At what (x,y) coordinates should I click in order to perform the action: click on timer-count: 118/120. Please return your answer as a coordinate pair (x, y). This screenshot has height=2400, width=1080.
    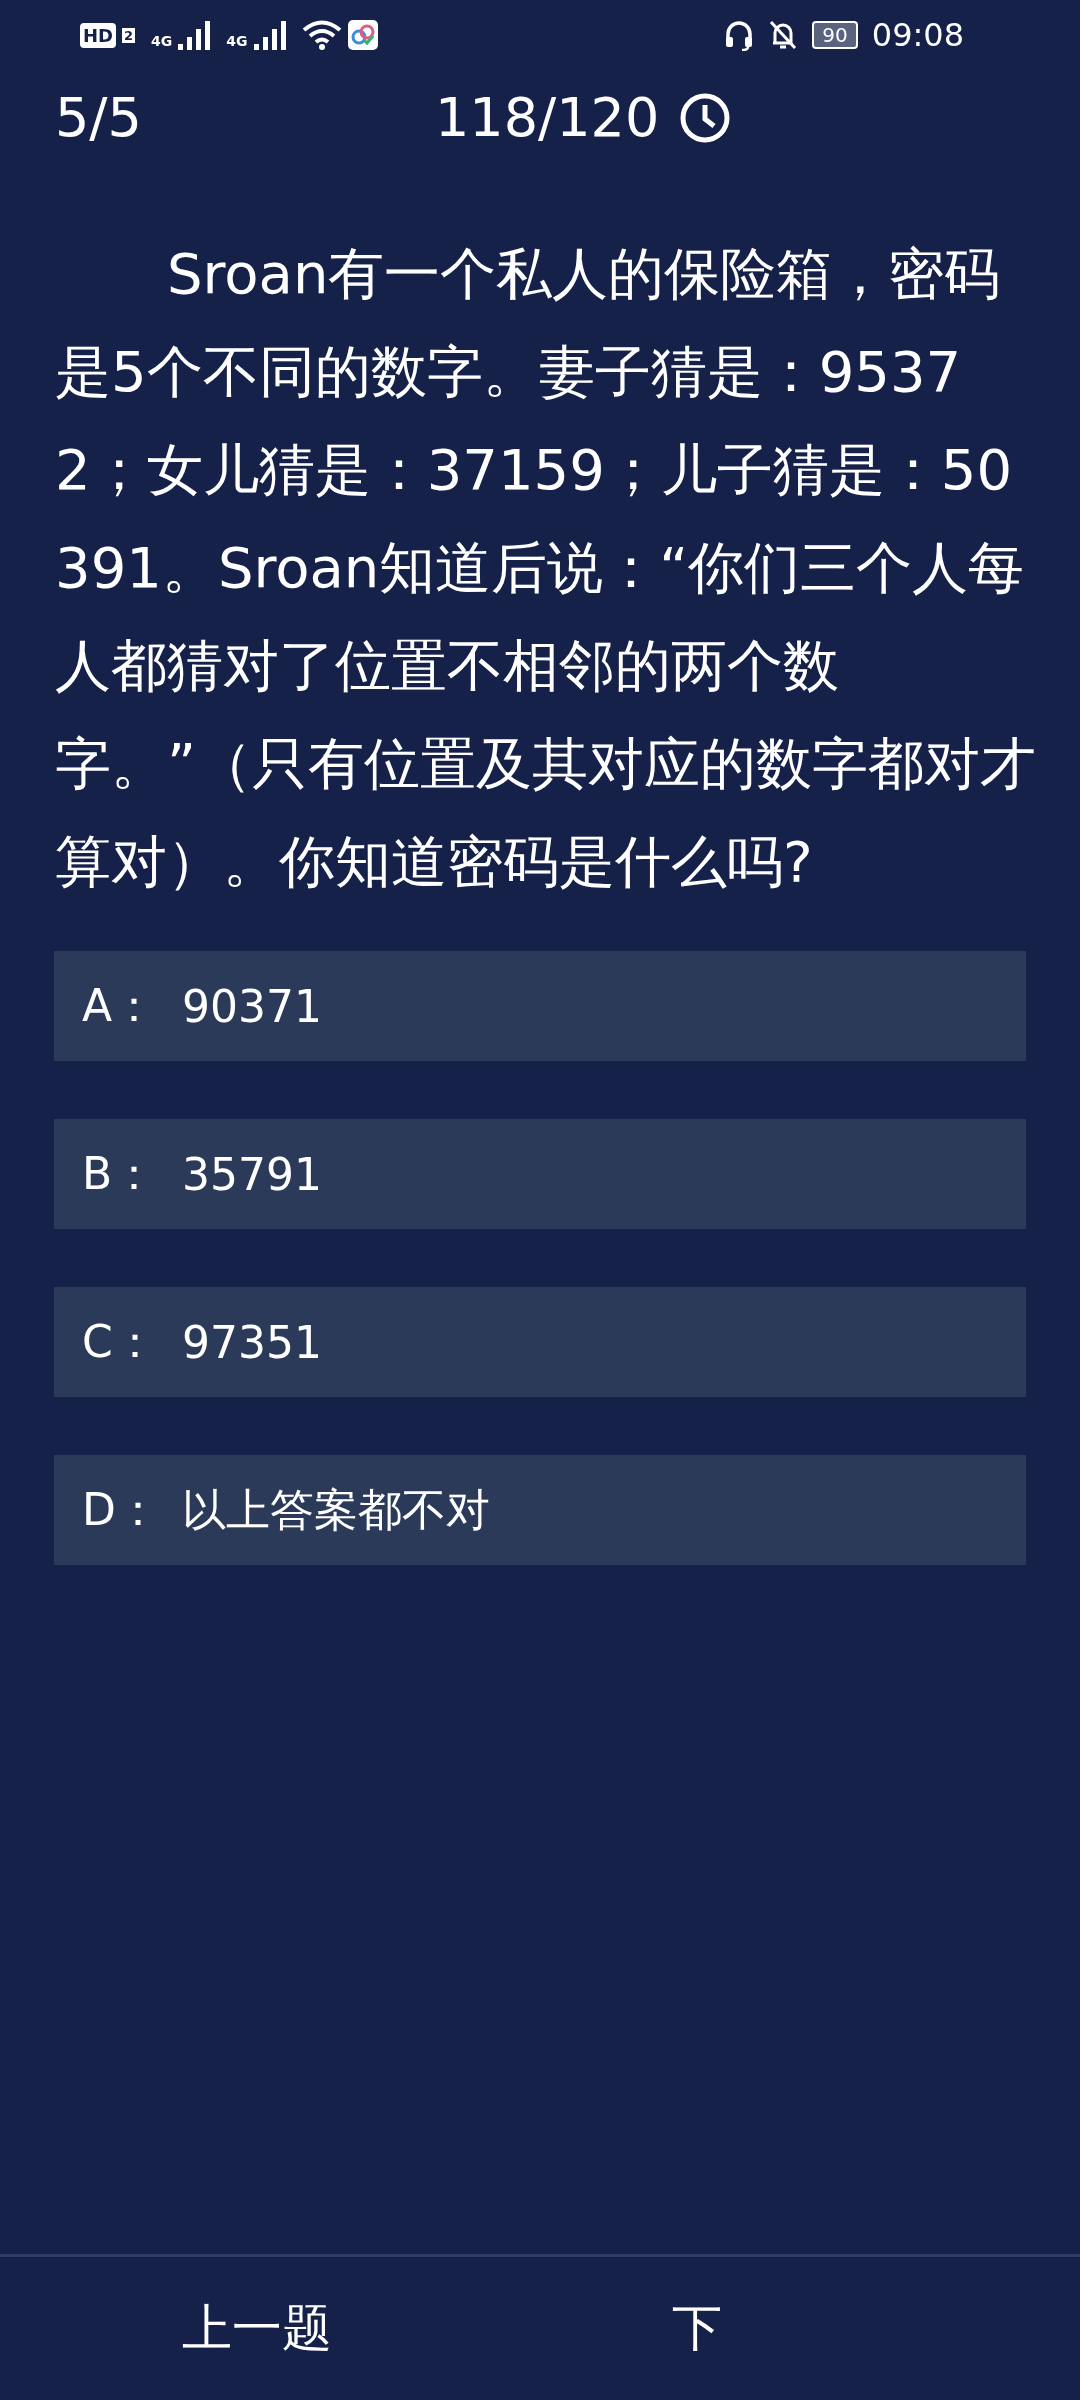
    Looking at the image, I should click on (547, 117).